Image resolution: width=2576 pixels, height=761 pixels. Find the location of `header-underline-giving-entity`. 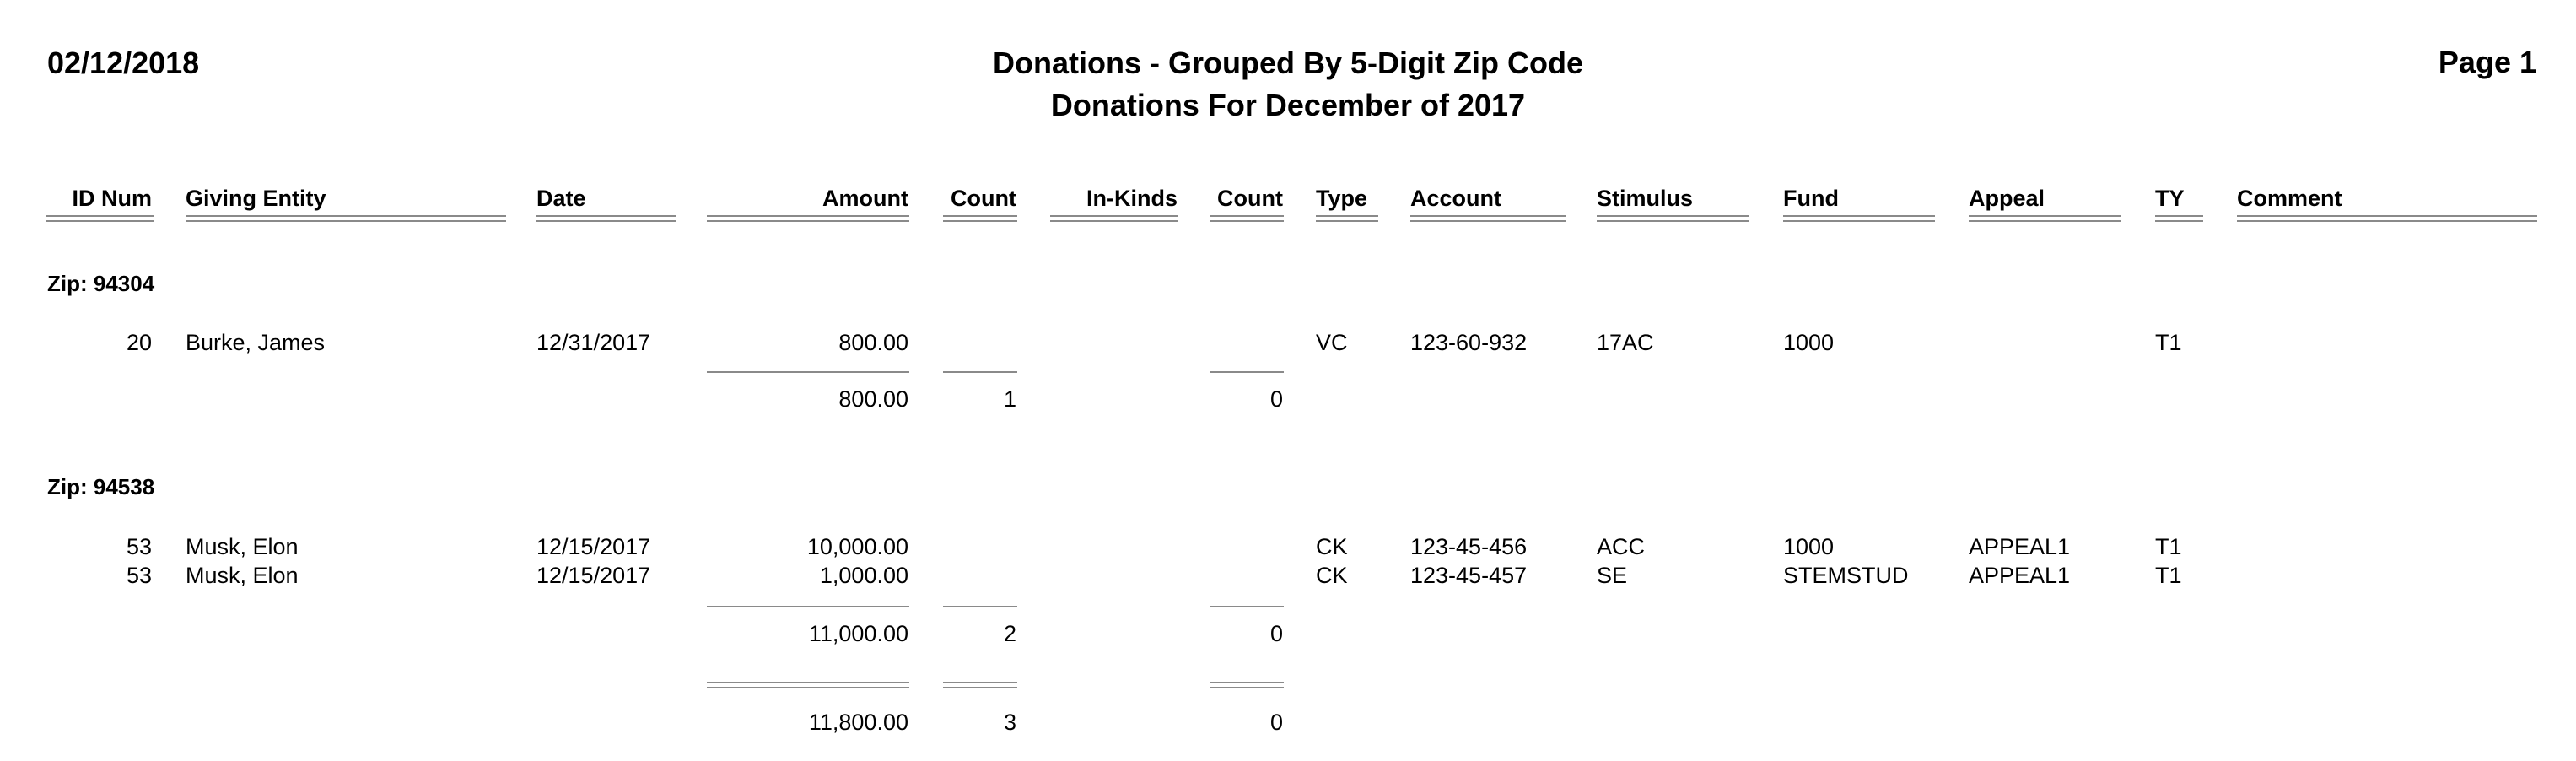

header-underline-giving-entity is located at coordinates (346, 218).